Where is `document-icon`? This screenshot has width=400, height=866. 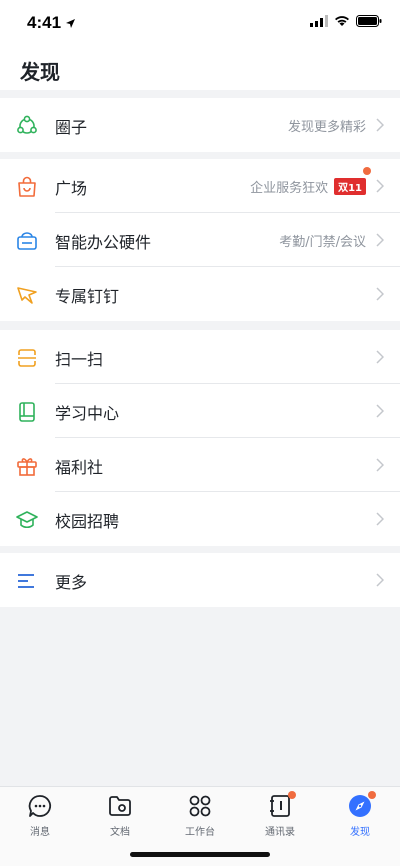 document-icon is located at coordinates (120, 806).